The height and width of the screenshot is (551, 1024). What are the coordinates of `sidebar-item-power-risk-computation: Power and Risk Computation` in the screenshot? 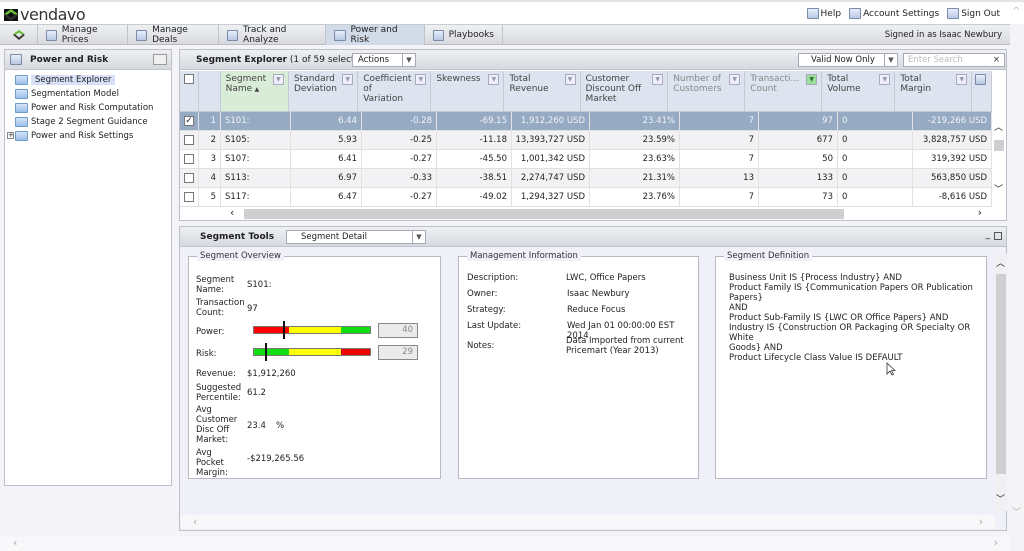 It's located at (93, 108).